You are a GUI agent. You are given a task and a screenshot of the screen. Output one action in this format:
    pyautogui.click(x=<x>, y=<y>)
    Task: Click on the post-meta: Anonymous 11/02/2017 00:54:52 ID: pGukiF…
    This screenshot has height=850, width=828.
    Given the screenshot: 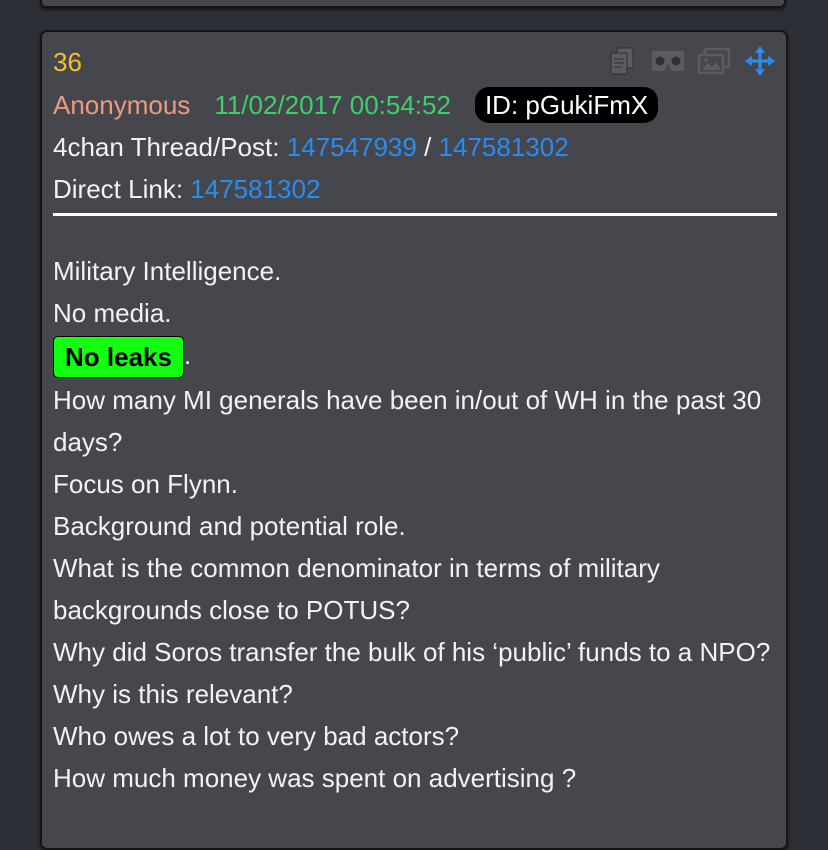 What is the action you would take?
    pyautogui.click(x=356, y=105)
    